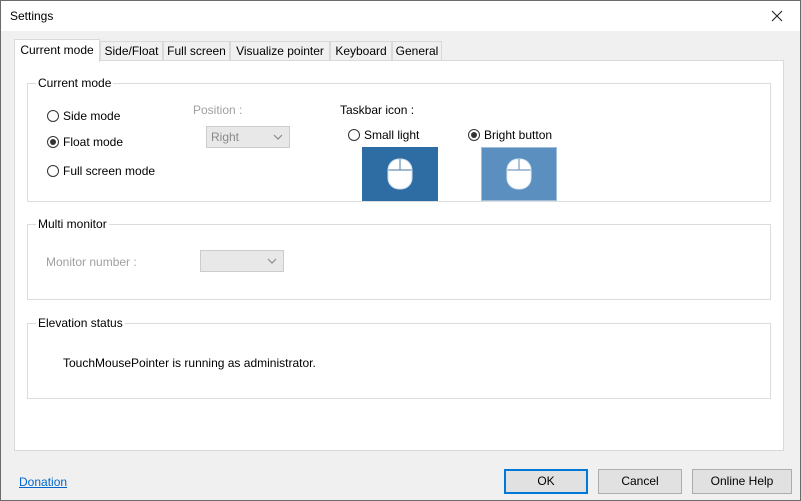 This screenshot has height=501, width=801. What do you see at coordinates (546, 481) in the screenshot?
I see `ok-button: OK` at bounding box center [546, 481].